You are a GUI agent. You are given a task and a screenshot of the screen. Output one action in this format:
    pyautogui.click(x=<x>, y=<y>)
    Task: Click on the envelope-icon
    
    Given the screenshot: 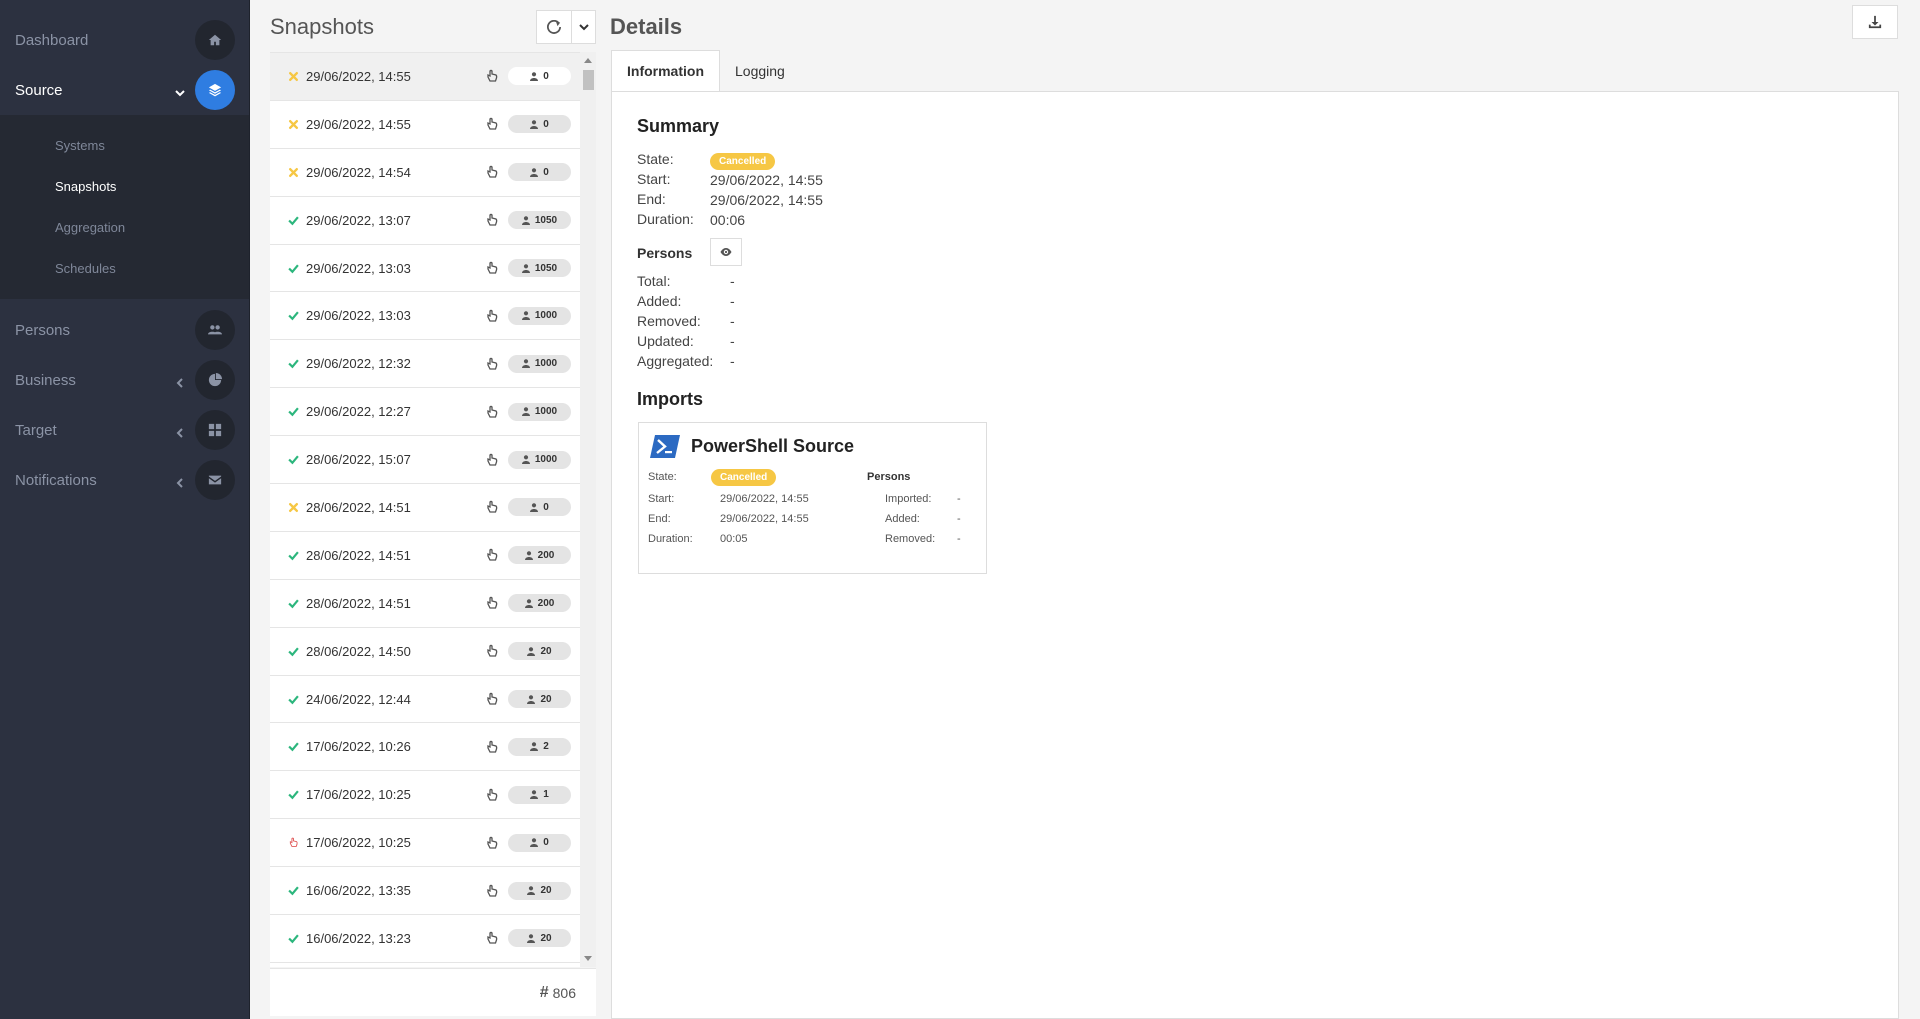 What is the action you would take?
    pyautogui.click(x=215, y=480)
    